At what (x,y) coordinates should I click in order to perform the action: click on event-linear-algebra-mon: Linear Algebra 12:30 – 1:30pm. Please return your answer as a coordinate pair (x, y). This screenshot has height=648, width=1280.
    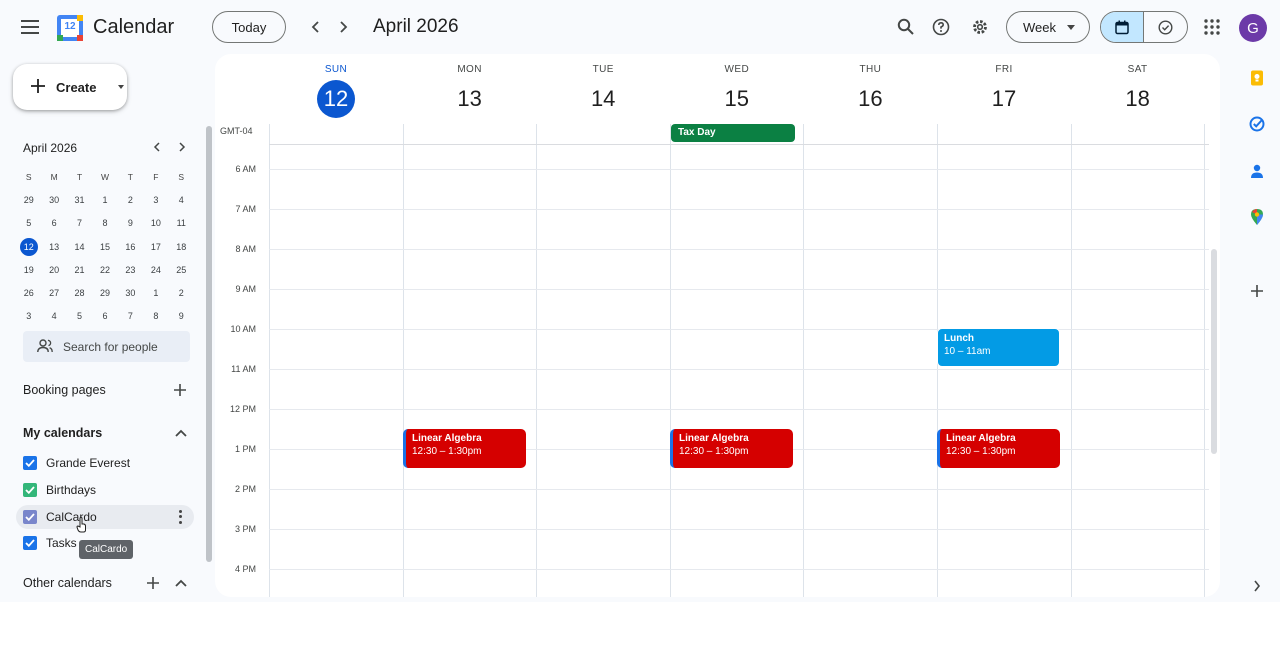
    Looking at the image, I should click on (464, 448).